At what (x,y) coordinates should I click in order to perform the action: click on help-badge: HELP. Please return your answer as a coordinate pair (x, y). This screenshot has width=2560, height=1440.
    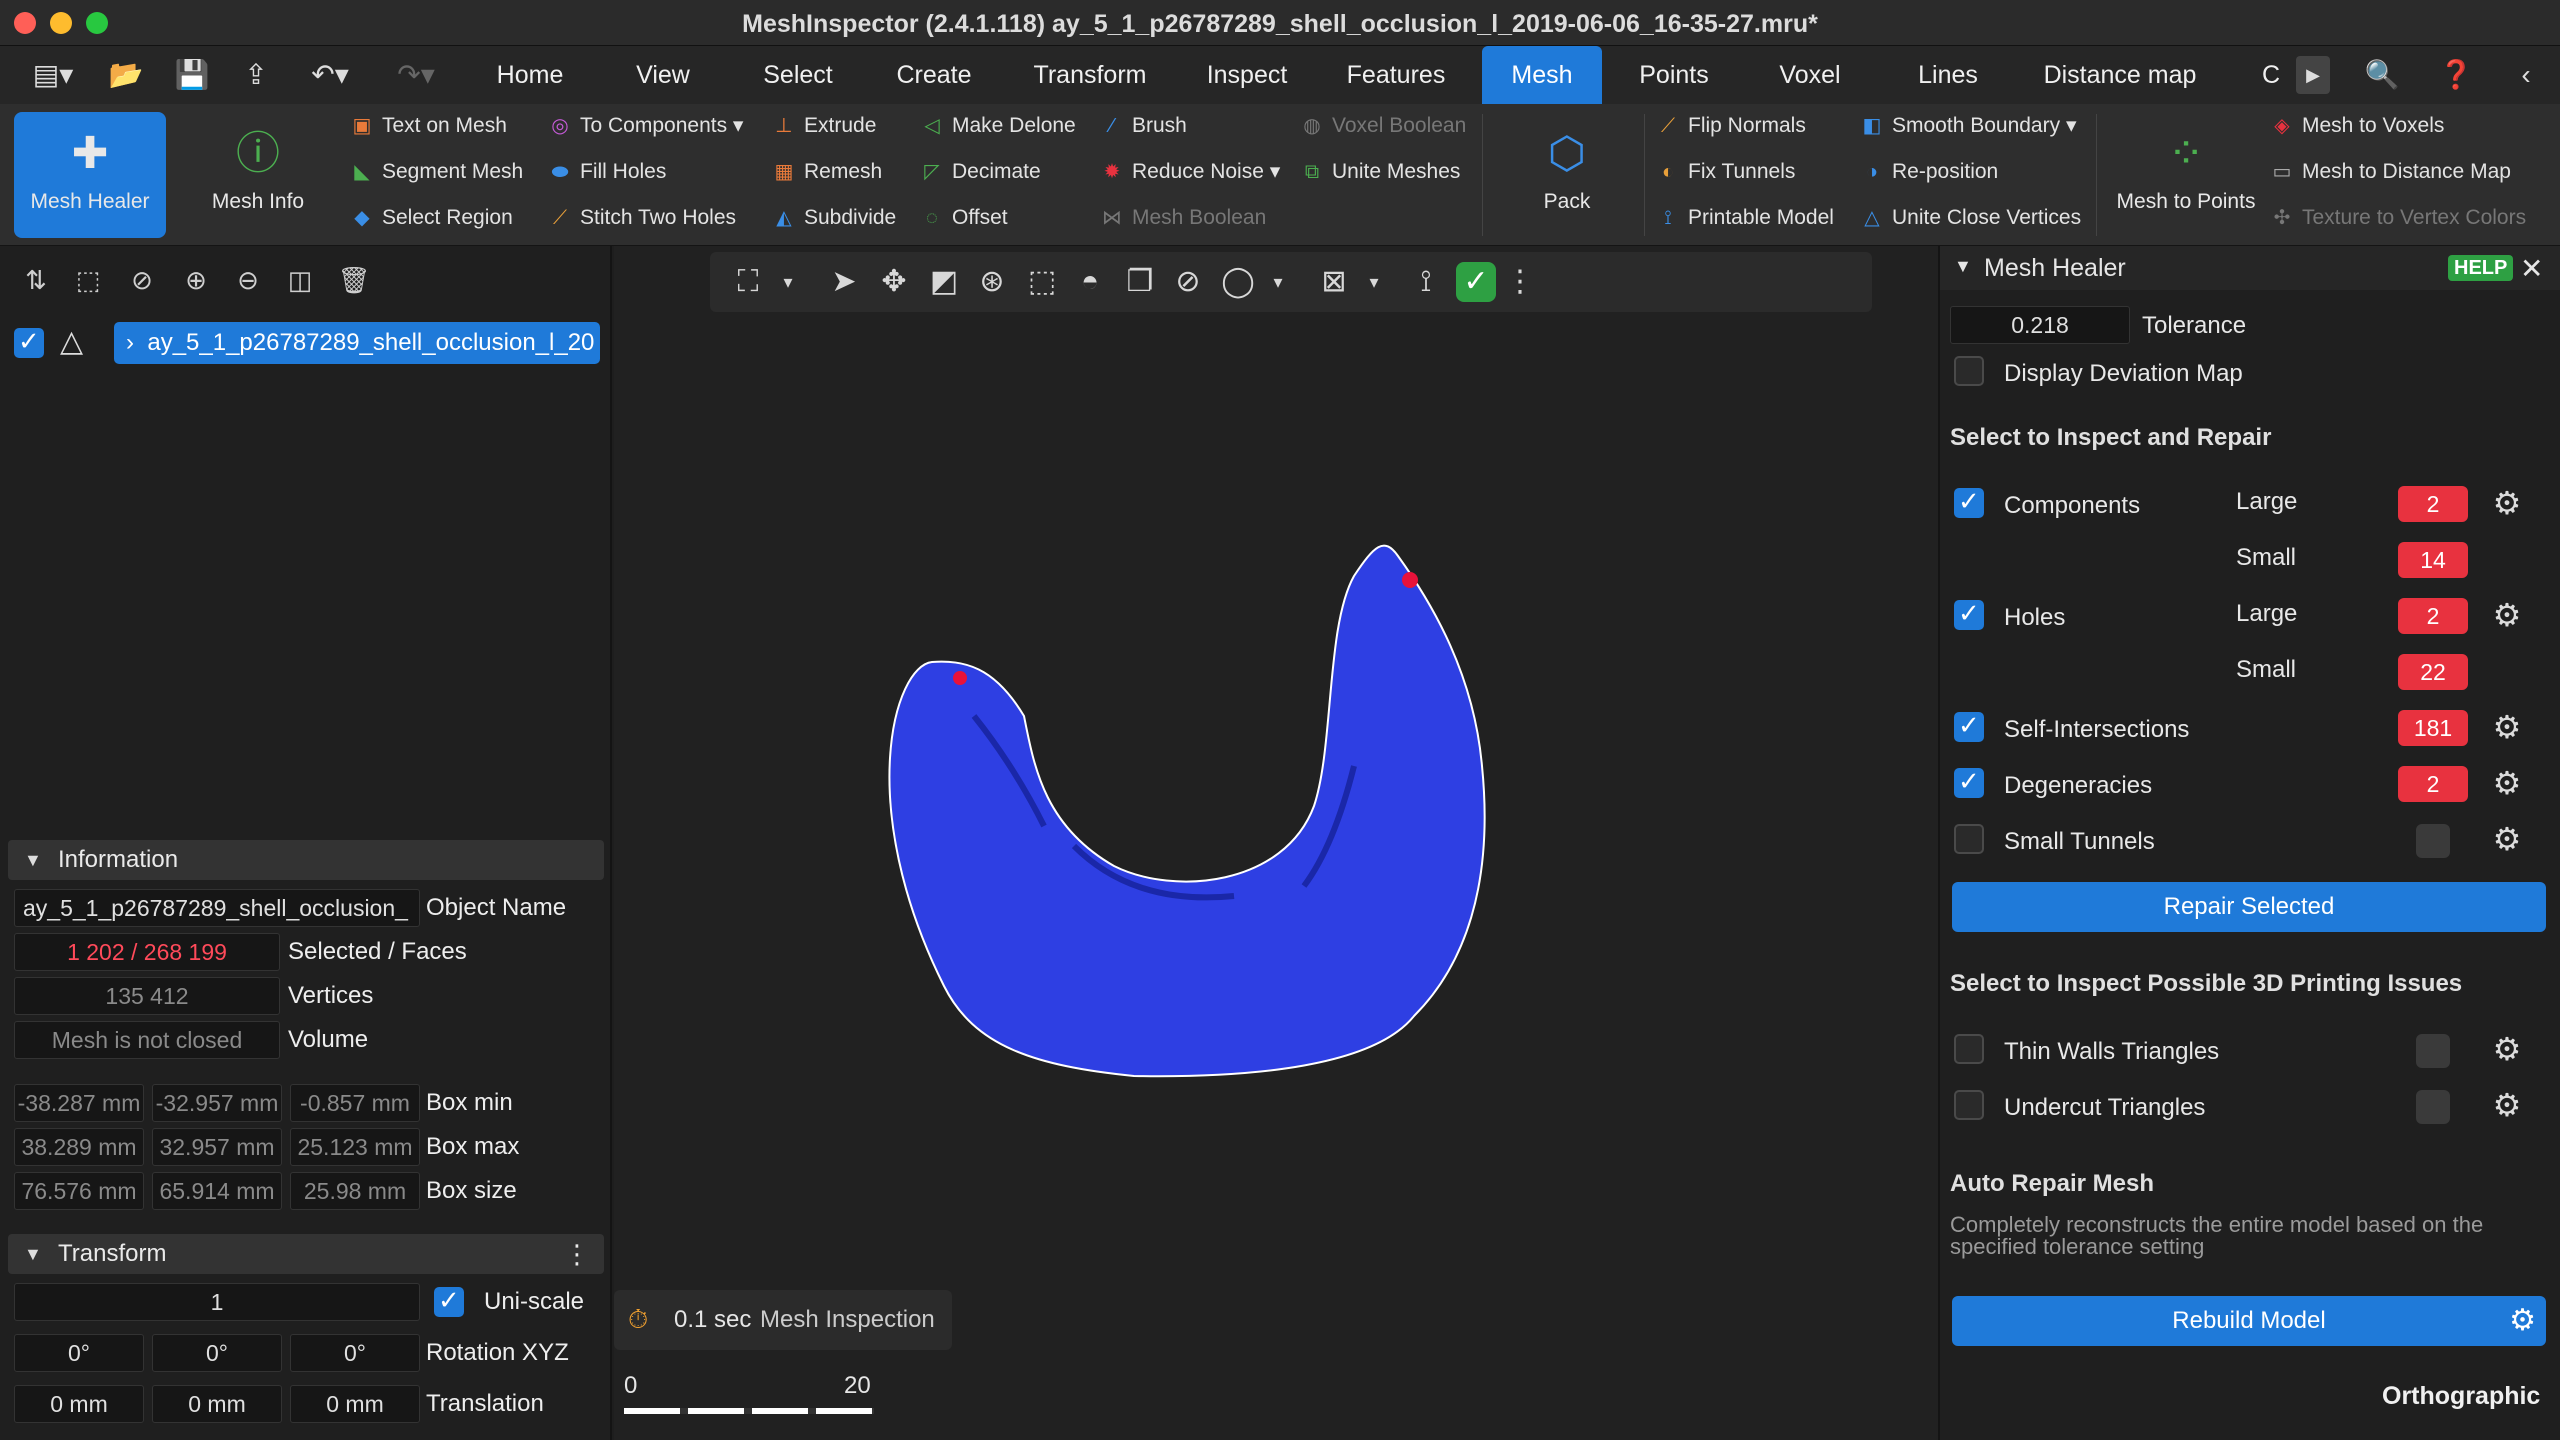
    Looking at the image, I should click on (2481, 268).